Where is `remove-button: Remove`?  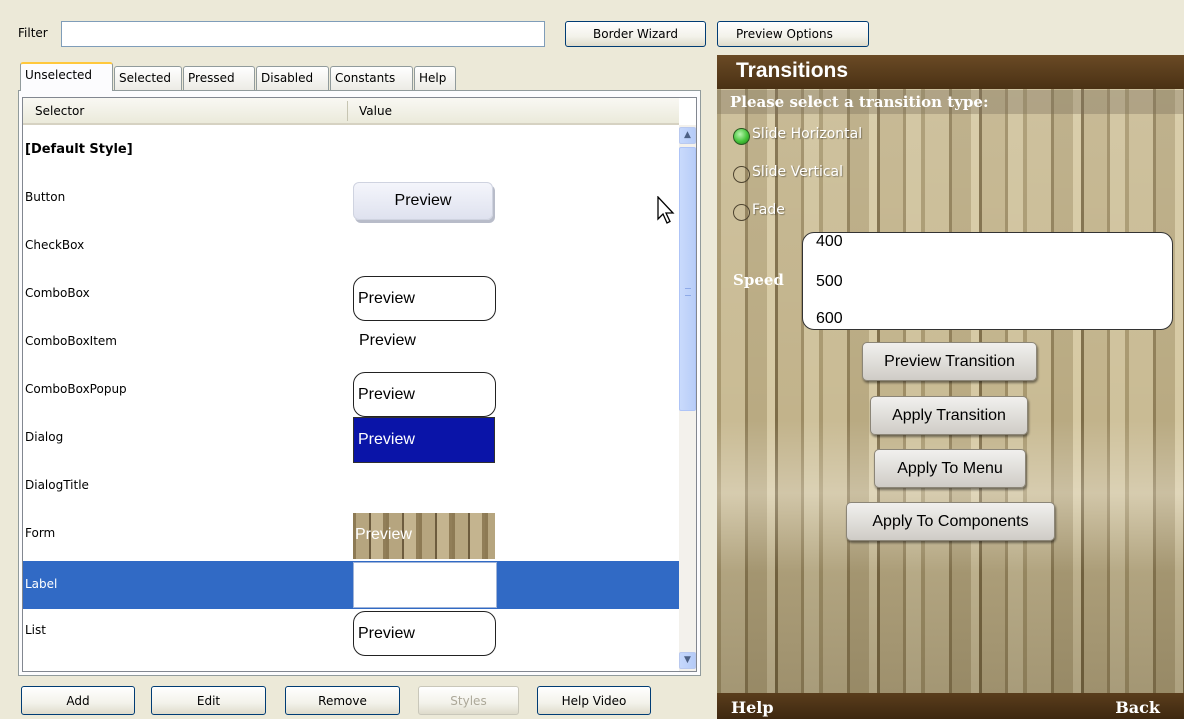
remove-button: Remove is located at coordinates (342, 700).